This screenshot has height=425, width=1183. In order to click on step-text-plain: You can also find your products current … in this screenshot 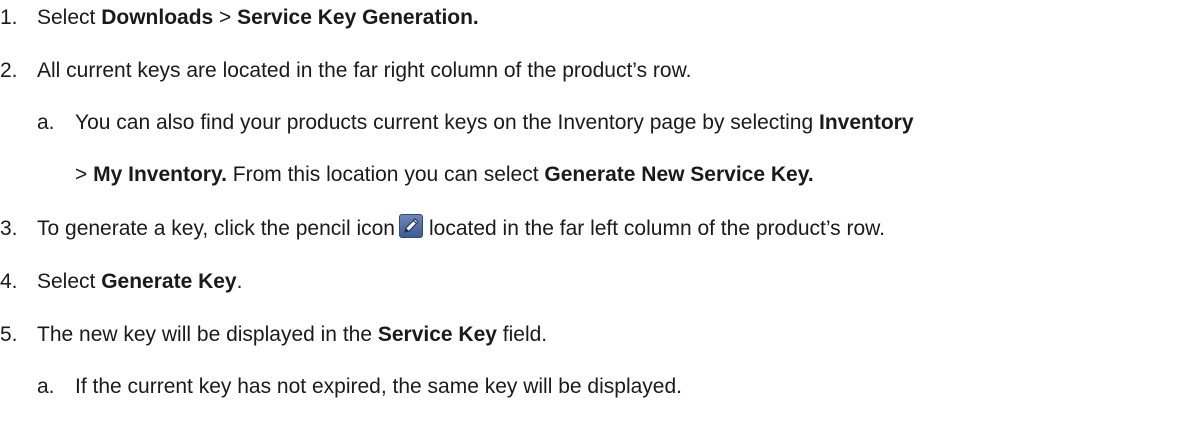, I will do `click(447, 122)`.